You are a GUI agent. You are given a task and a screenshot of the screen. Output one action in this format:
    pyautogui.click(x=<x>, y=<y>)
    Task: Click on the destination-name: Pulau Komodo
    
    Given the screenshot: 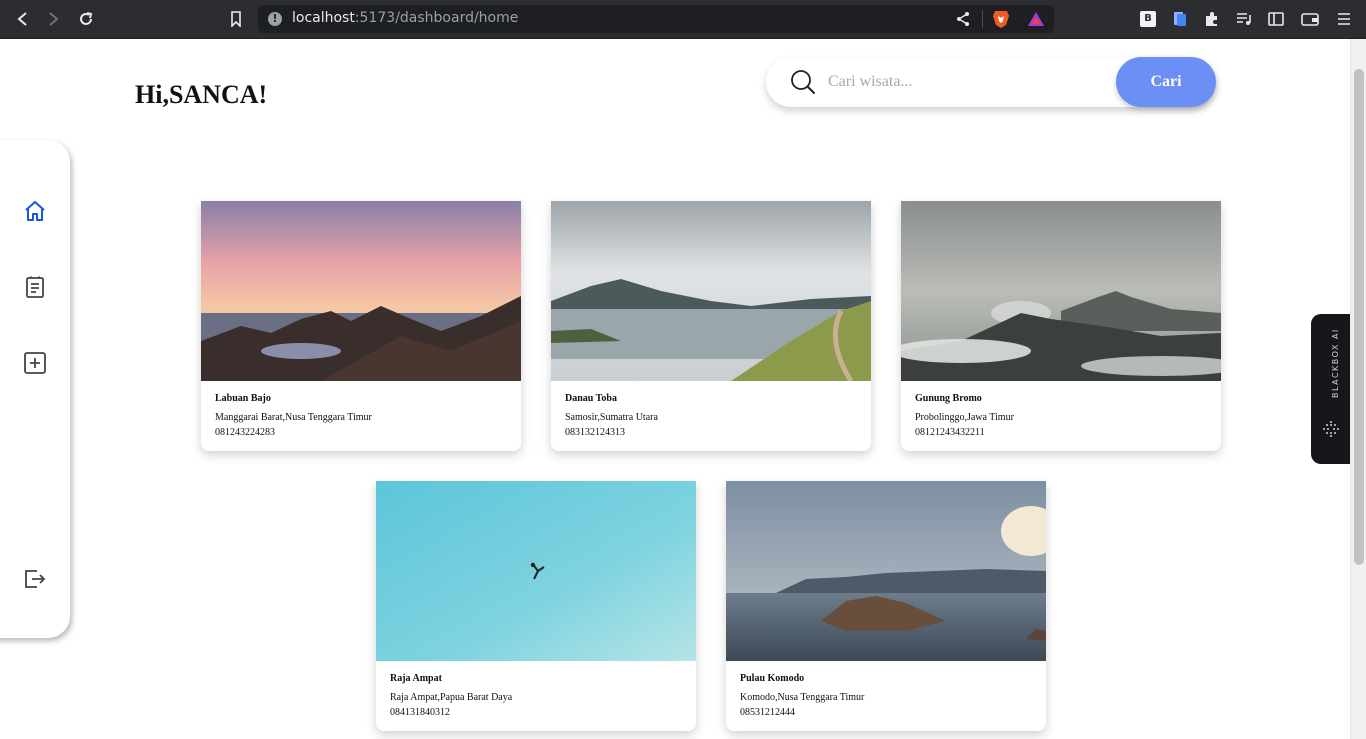 What is the action you would take?
    pyautogui.click(x=772, y=678)
    